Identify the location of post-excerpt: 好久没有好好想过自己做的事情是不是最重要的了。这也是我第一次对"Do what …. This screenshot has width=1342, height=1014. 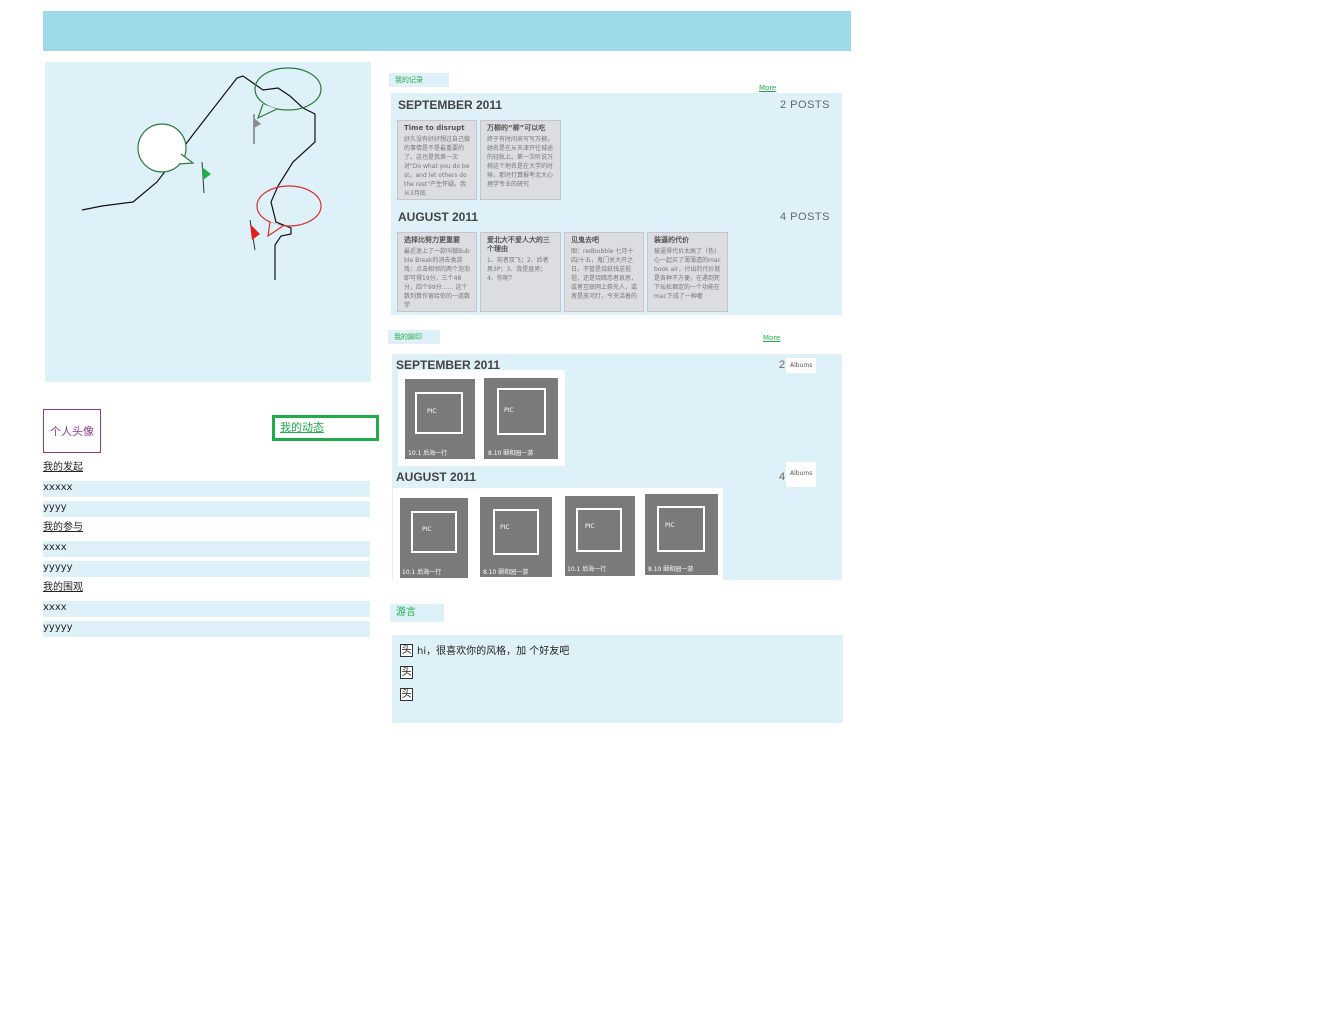
(437, 166).